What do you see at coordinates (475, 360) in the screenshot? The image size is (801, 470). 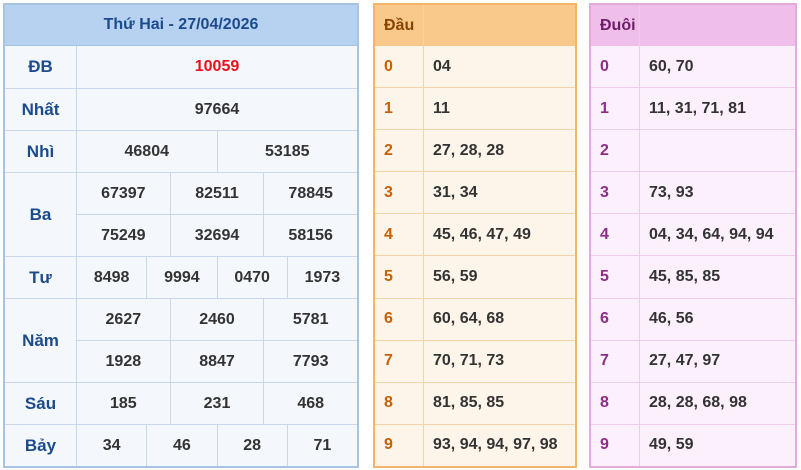 I see `dau-row: 7 70, 71, 73` at bounding box center [475, 360].